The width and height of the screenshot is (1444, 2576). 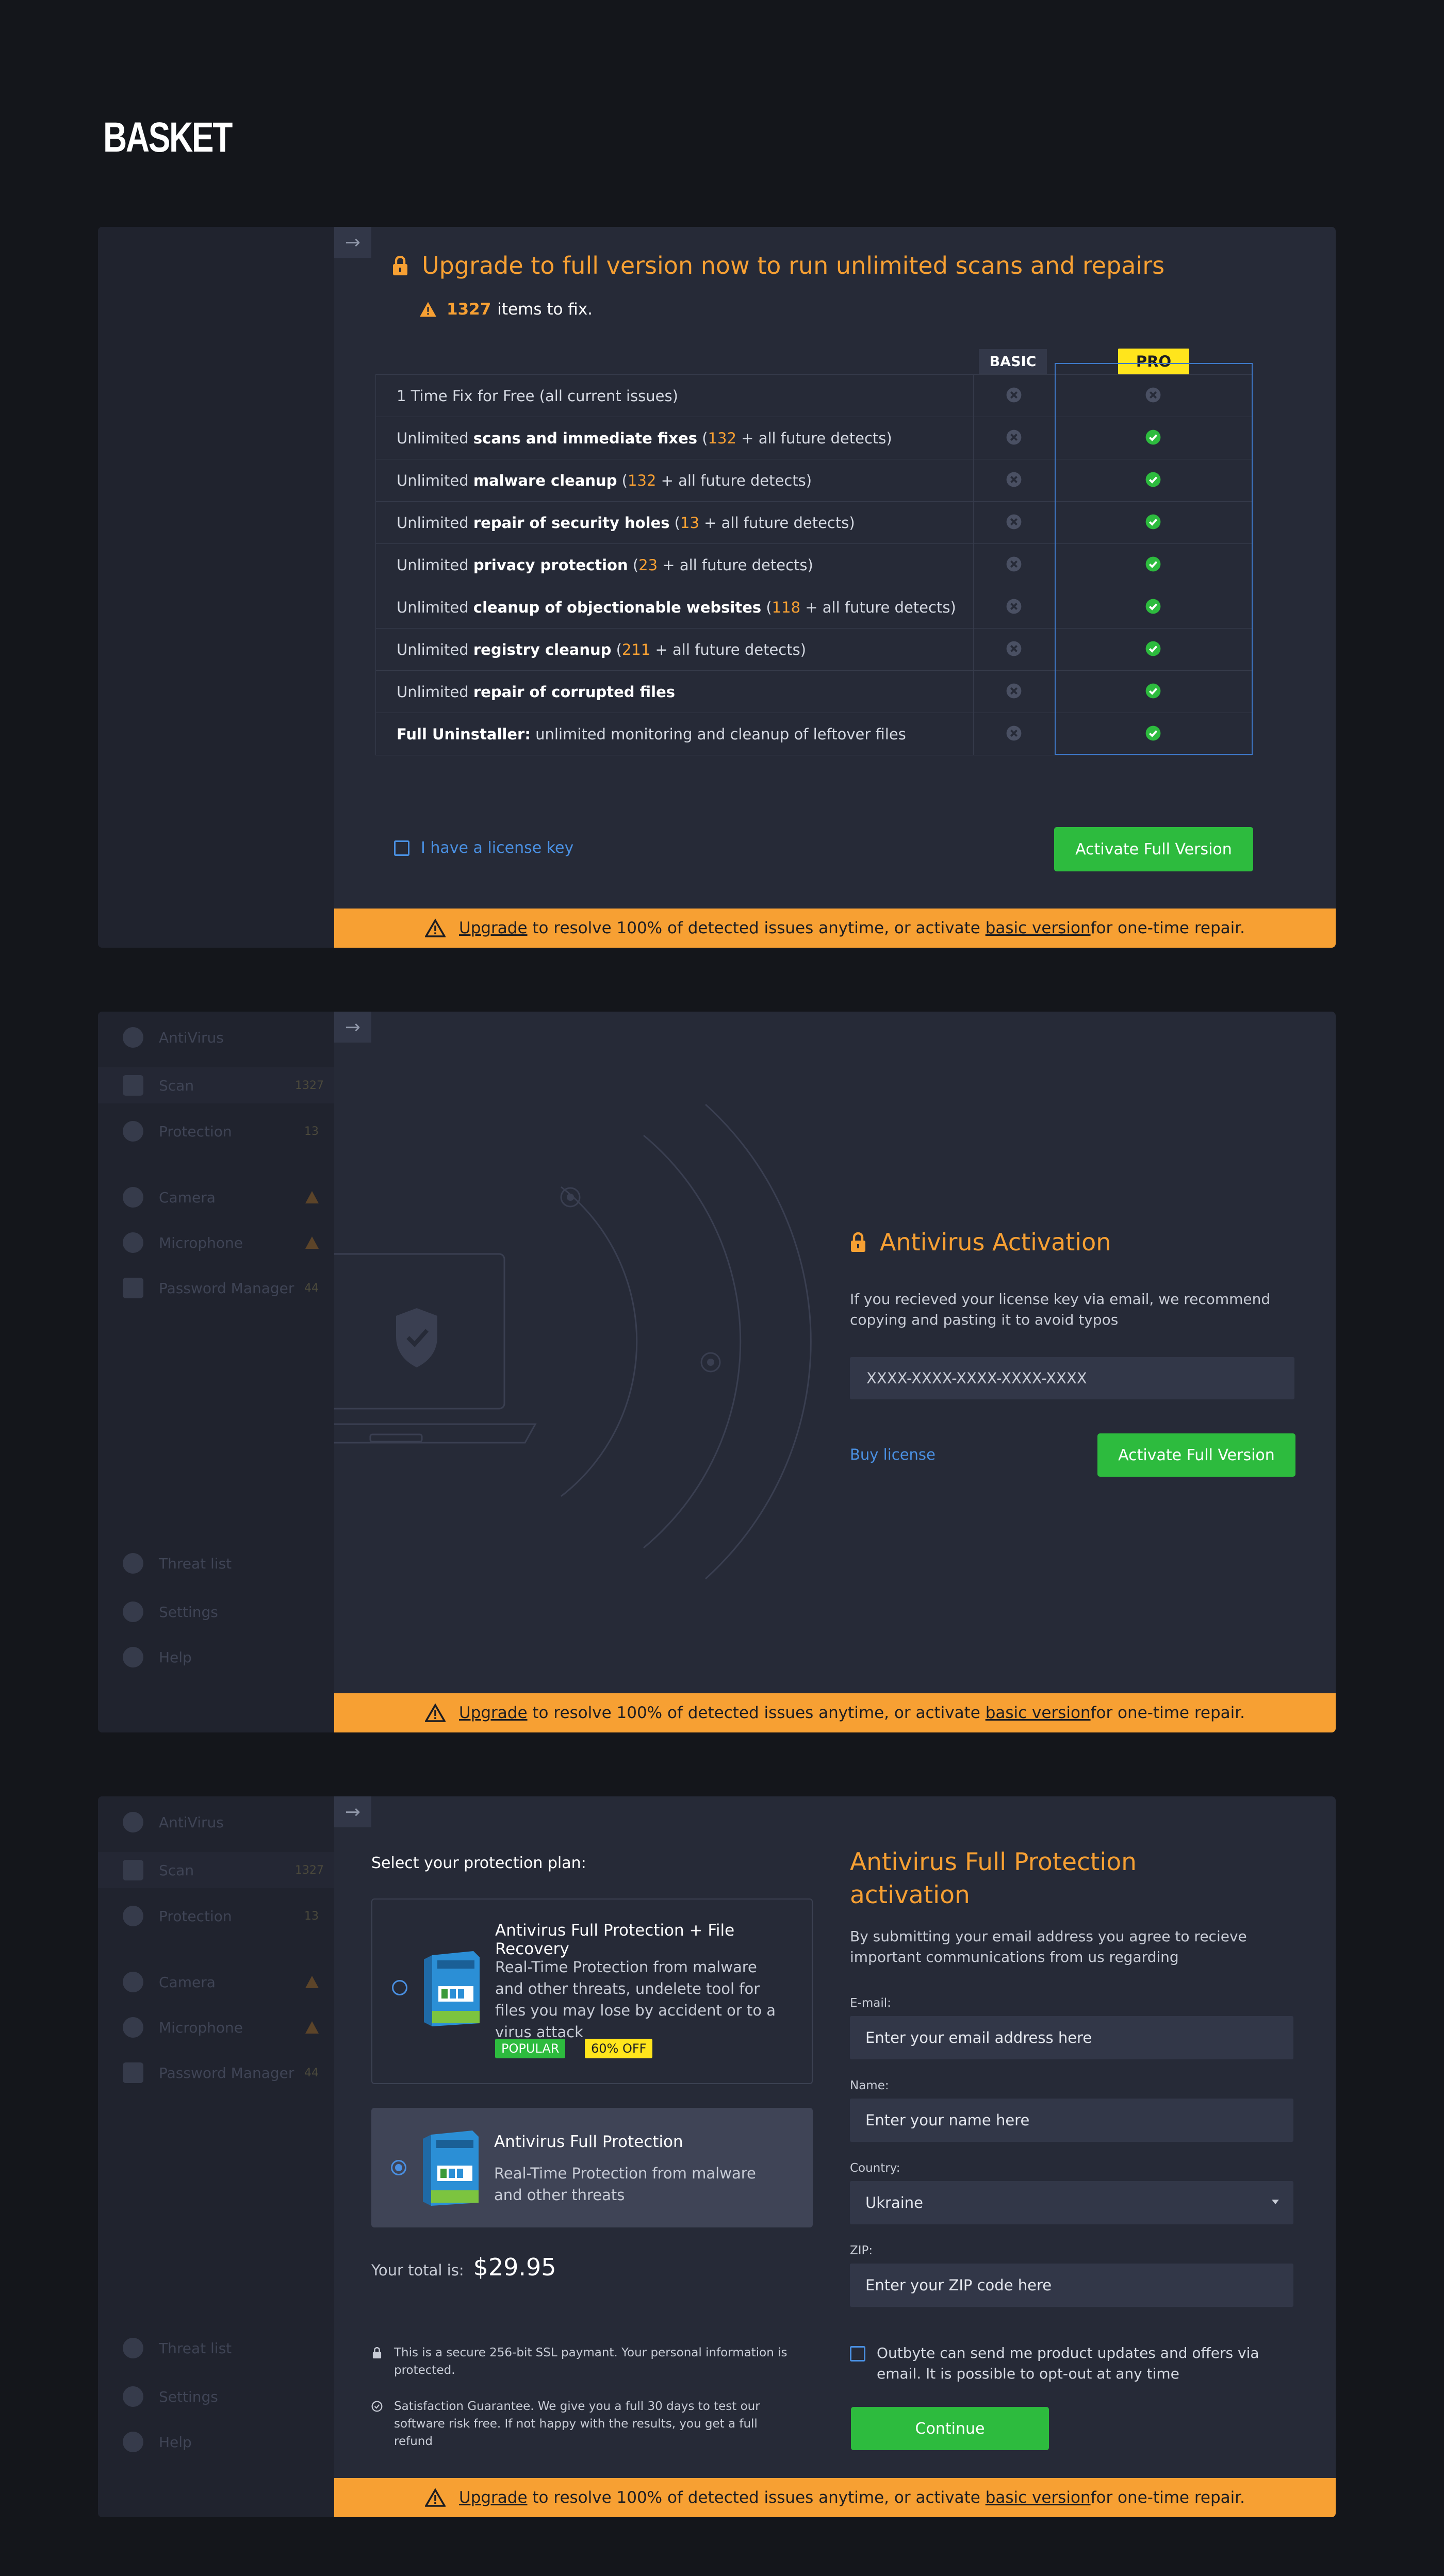 I want to click on scan-badge: 1327, so click(x=309, y=1086).